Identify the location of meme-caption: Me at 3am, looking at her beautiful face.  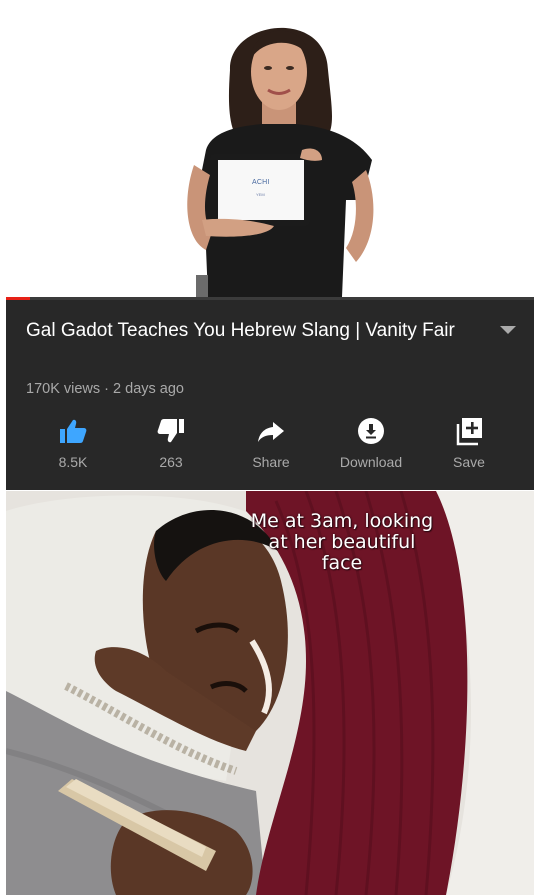
(342, 542).